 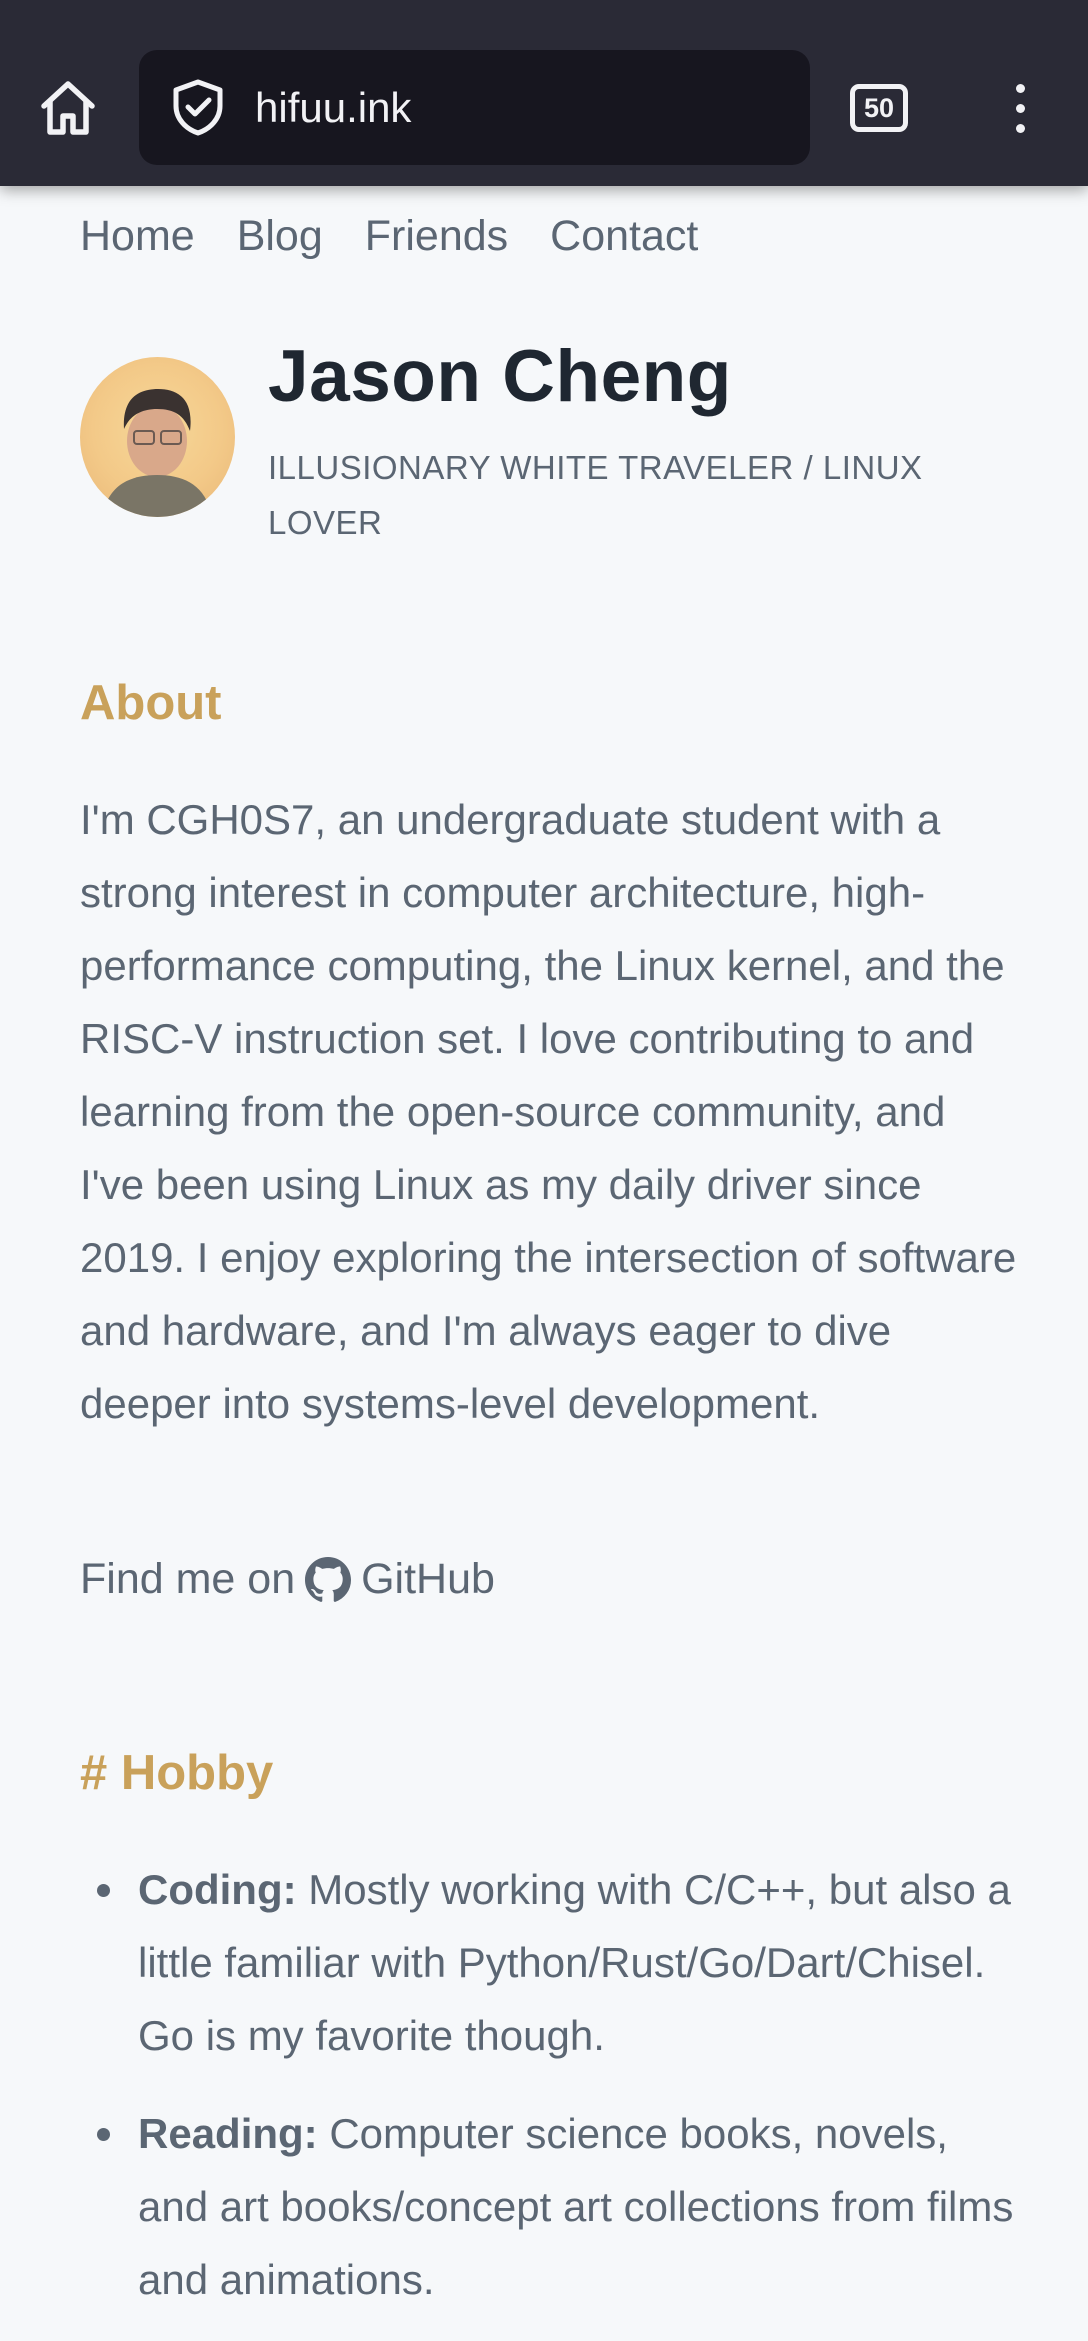 I want to click on github-link: GitHub, so click(x=428, y=1579).